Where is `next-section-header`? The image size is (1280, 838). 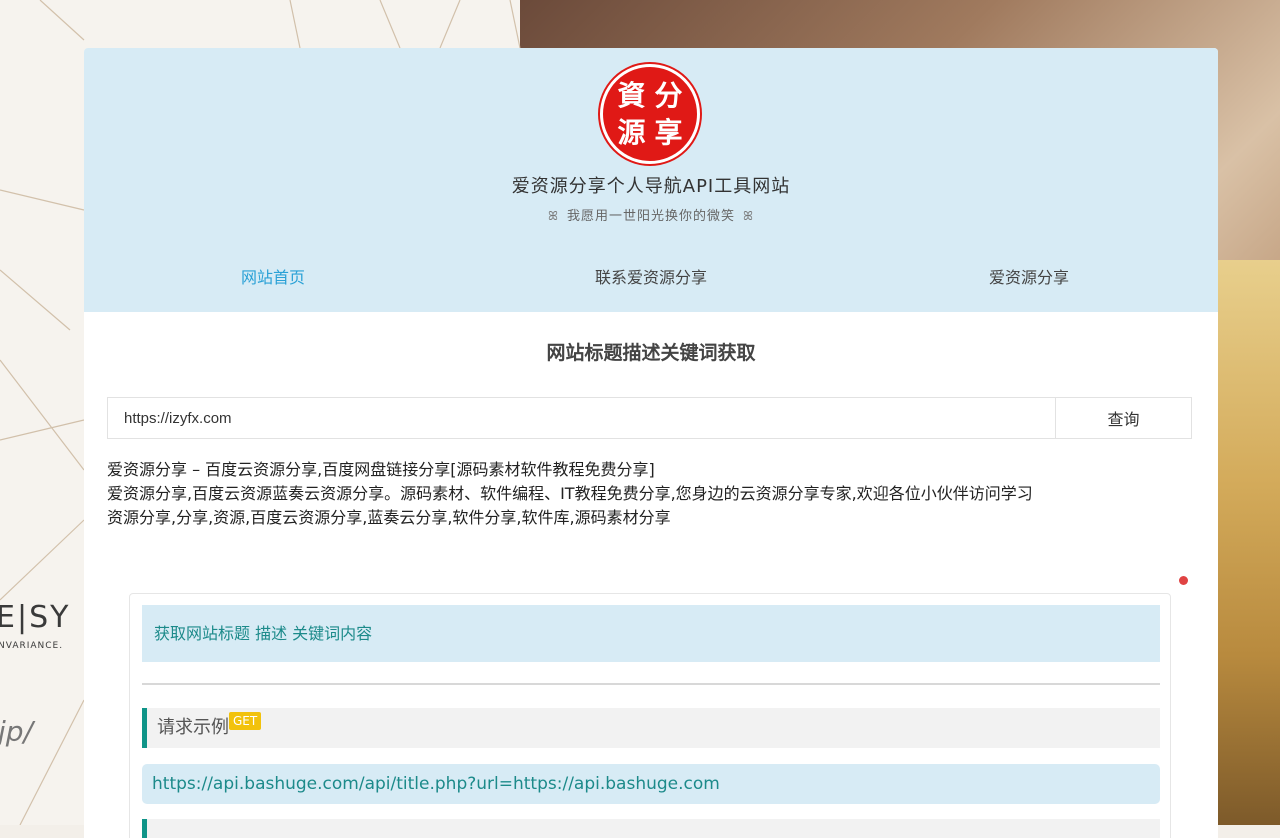
next-section-header is located at coordinates (651, 828).